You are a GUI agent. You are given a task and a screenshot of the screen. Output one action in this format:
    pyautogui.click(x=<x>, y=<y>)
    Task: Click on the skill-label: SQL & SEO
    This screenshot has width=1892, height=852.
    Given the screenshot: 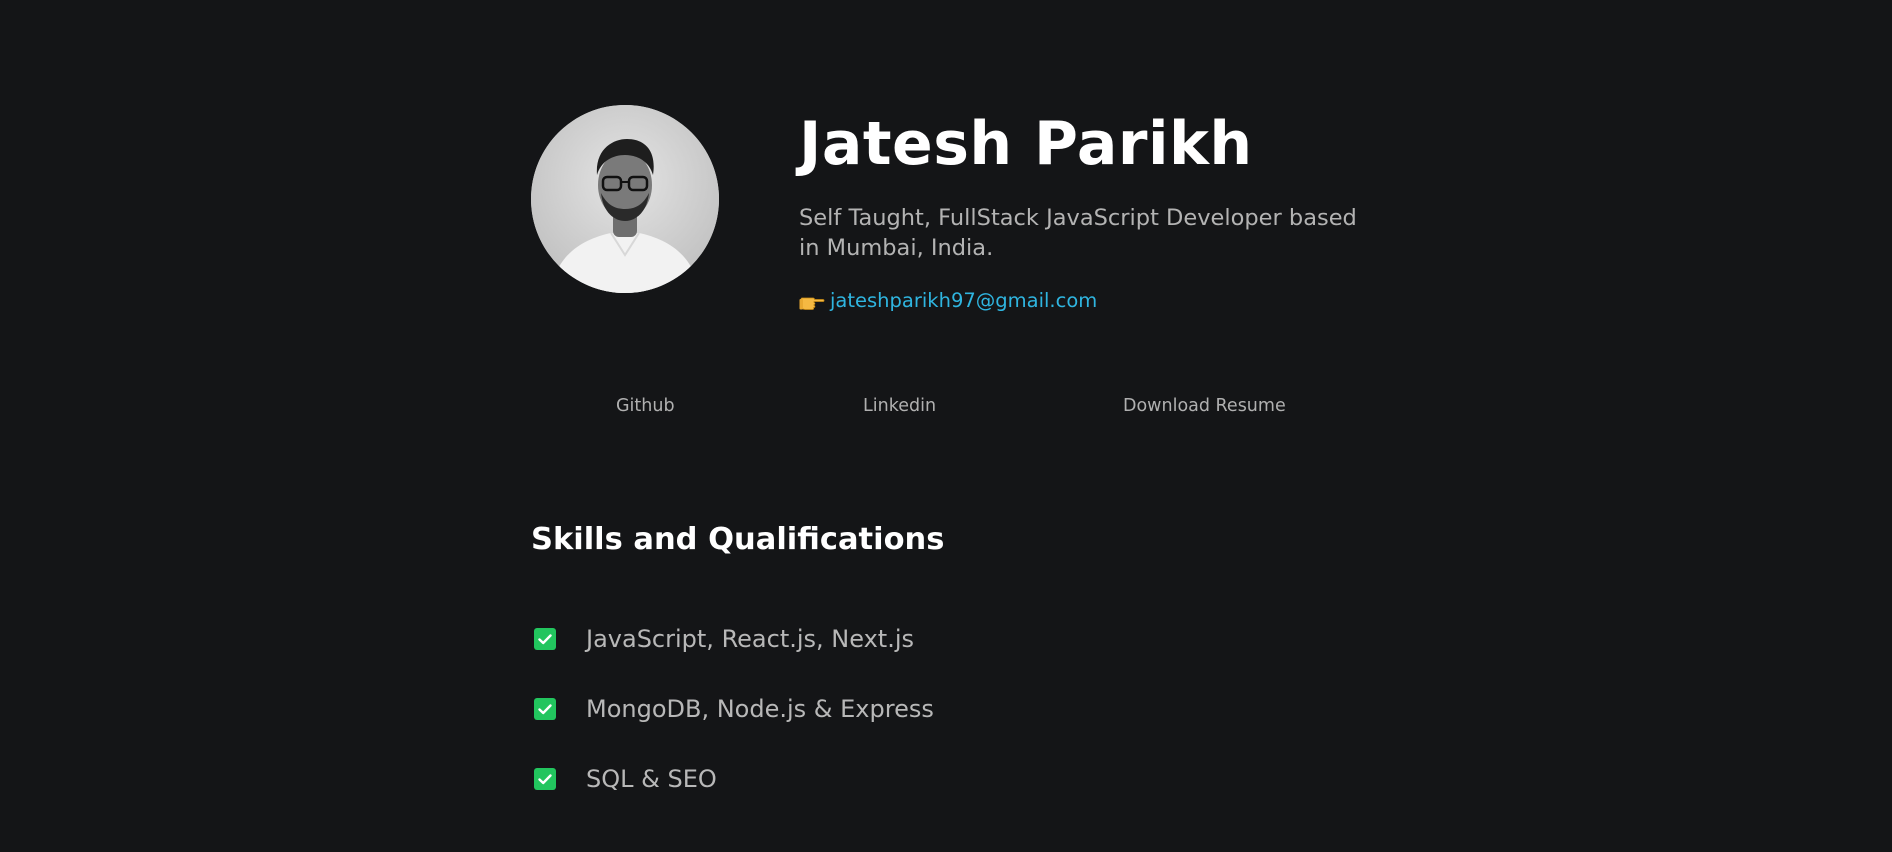 What is the action you would take?
    pyautogui.click(x=651, y=779)
    